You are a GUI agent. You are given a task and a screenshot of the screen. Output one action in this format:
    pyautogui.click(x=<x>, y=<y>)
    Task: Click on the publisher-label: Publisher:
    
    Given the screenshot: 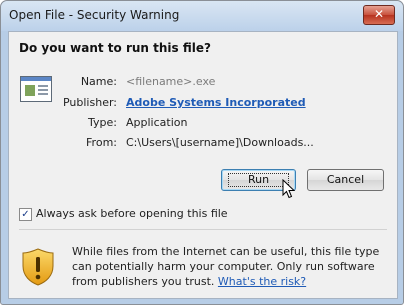 What is the action you would take?
    pyautogui.click(x=89, y=102)
    